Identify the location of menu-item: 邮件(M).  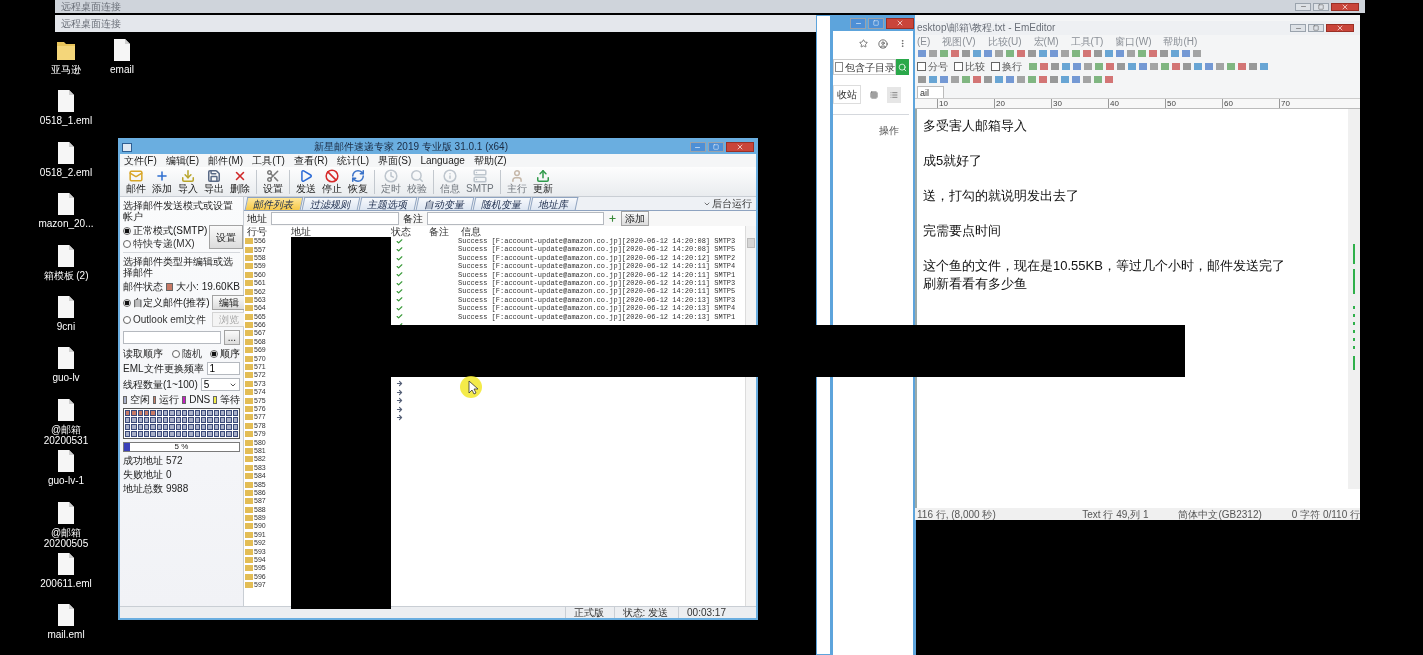
(226, 160).